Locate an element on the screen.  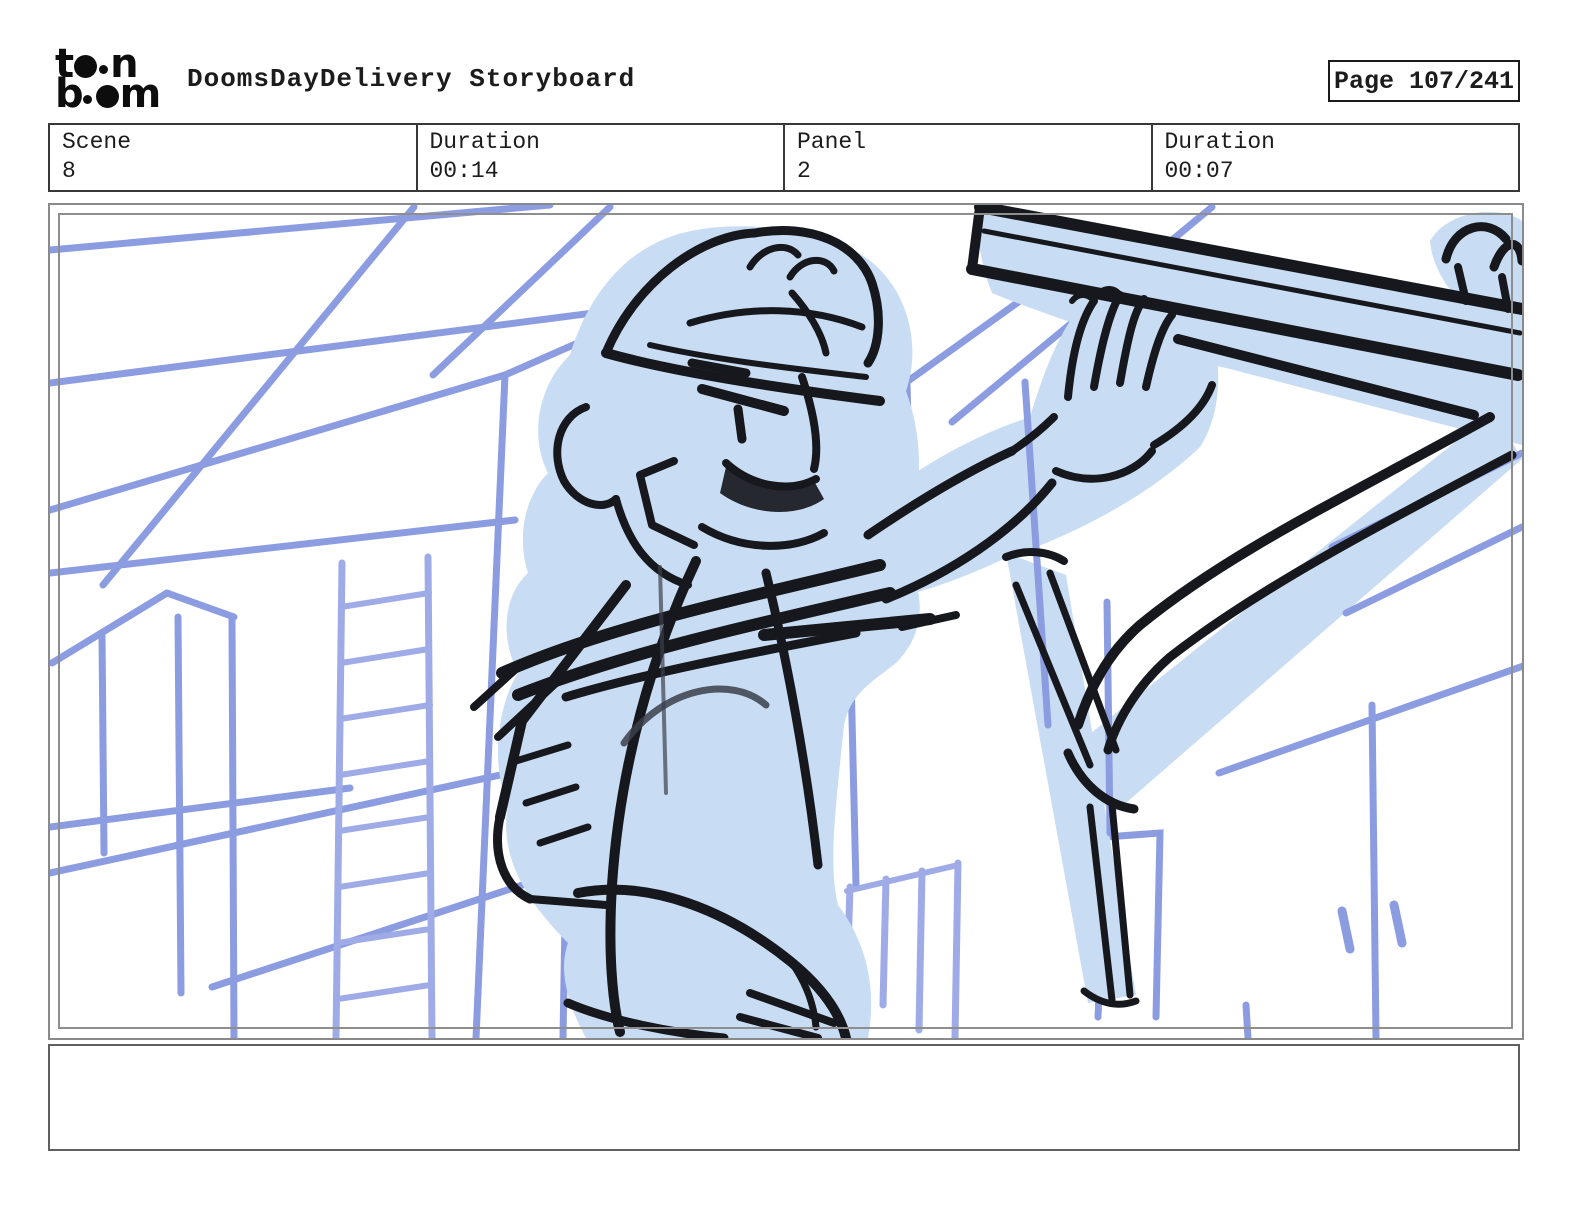
info-label: Panel is located at coordinates (832, 142).